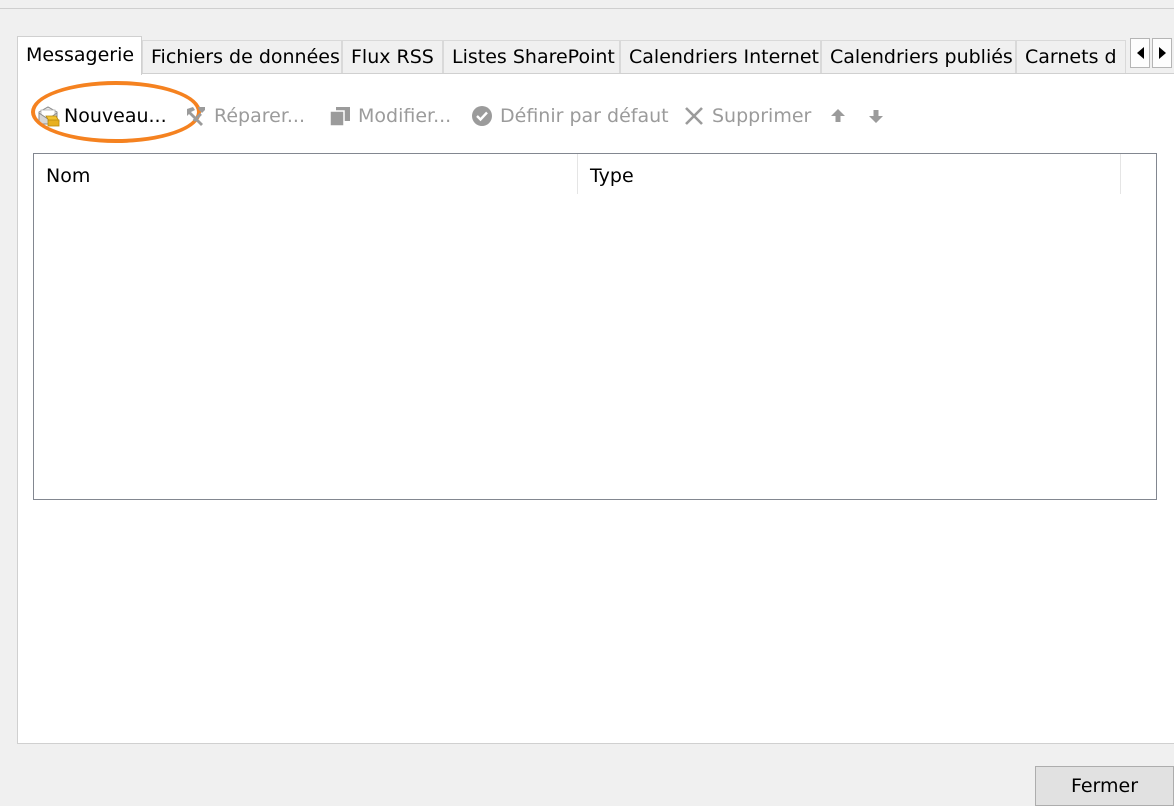  I want to click on delete-button: Supprimer, so click(746, 116).